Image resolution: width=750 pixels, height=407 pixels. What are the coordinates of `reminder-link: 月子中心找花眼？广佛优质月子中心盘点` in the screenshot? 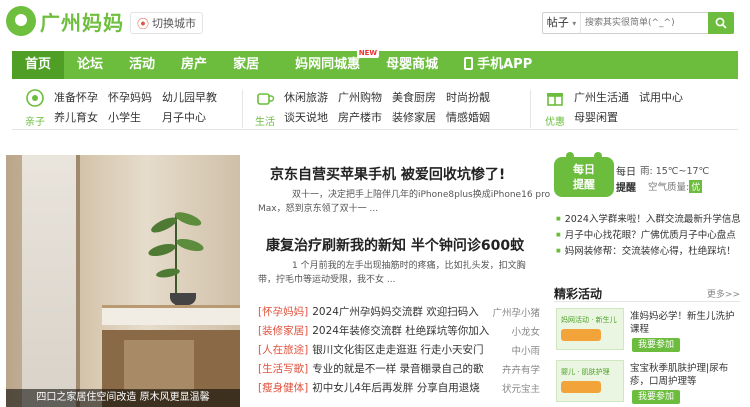 It's located at (648, 235).